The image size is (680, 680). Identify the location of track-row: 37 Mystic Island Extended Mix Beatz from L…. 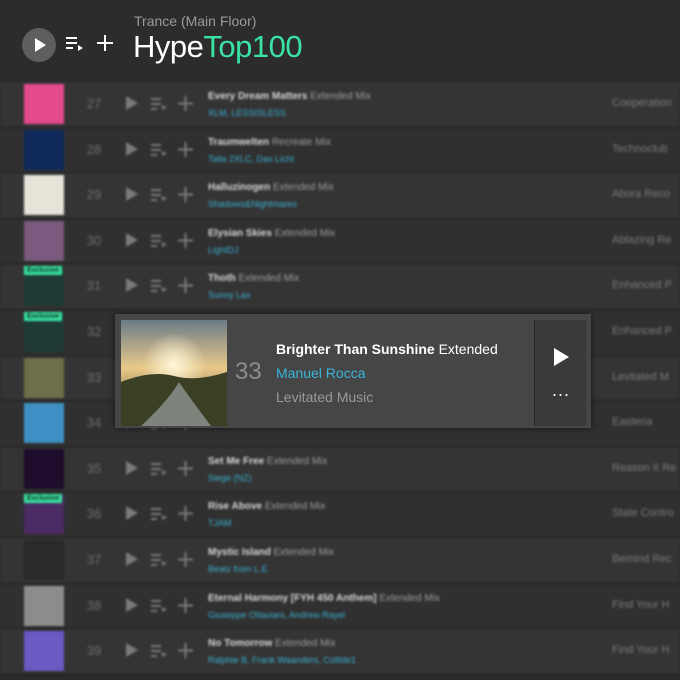
(340, 560).